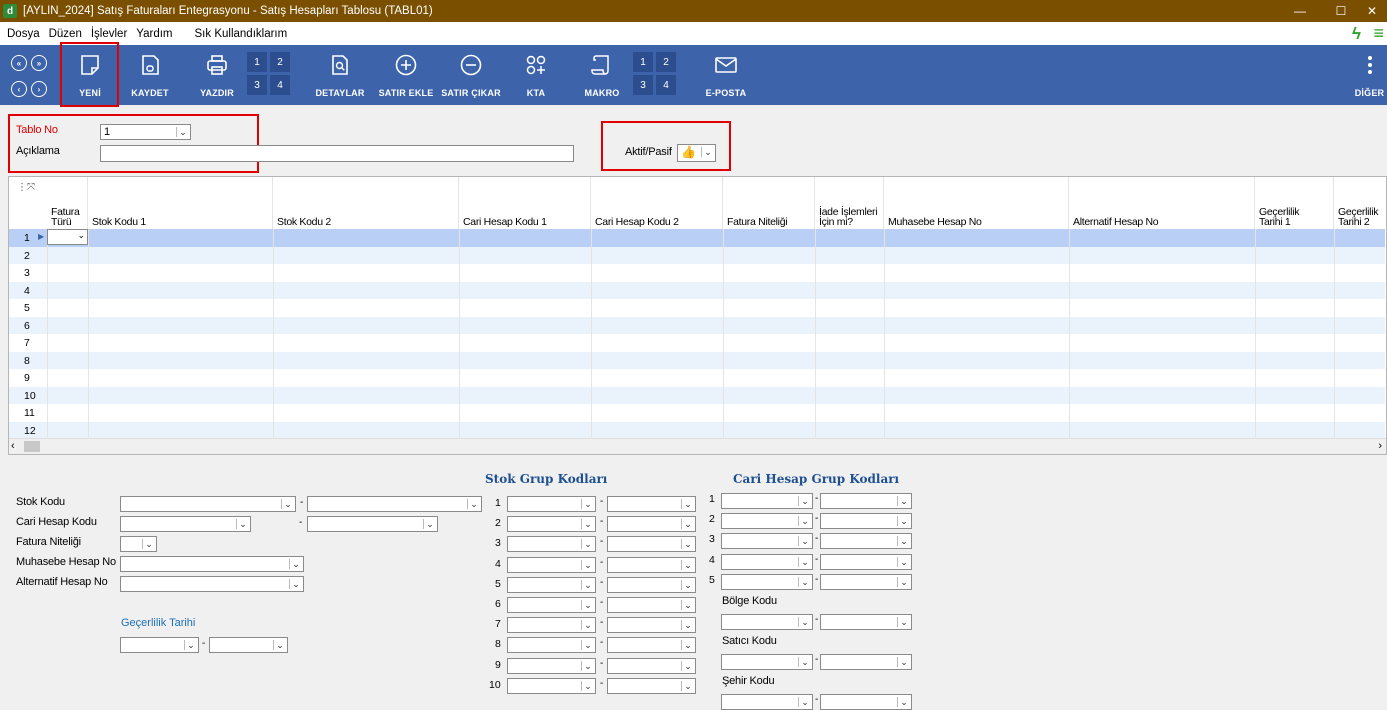  I want to click on stok-kodu-to-combo: ⌄, so click(394, 504).